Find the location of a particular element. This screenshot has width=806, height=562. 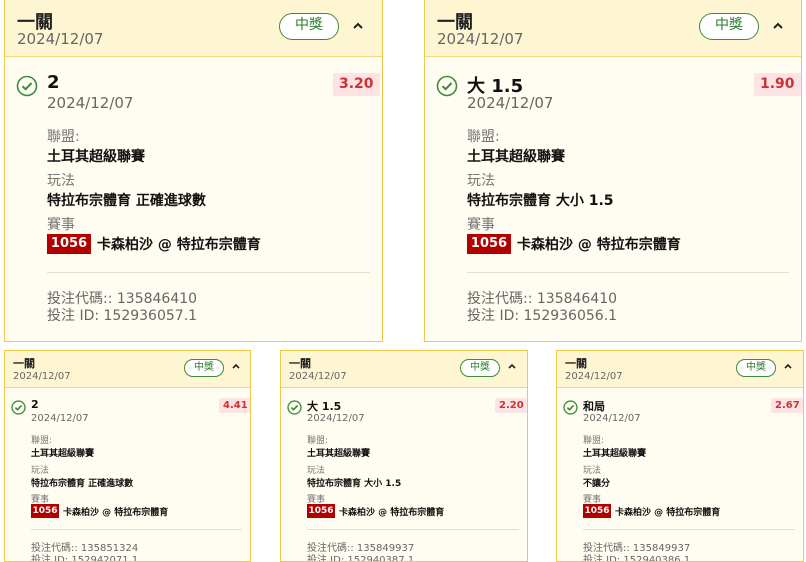

bet-id: 投注 ID: 152936056.1 is located at coordinates (542, 316).